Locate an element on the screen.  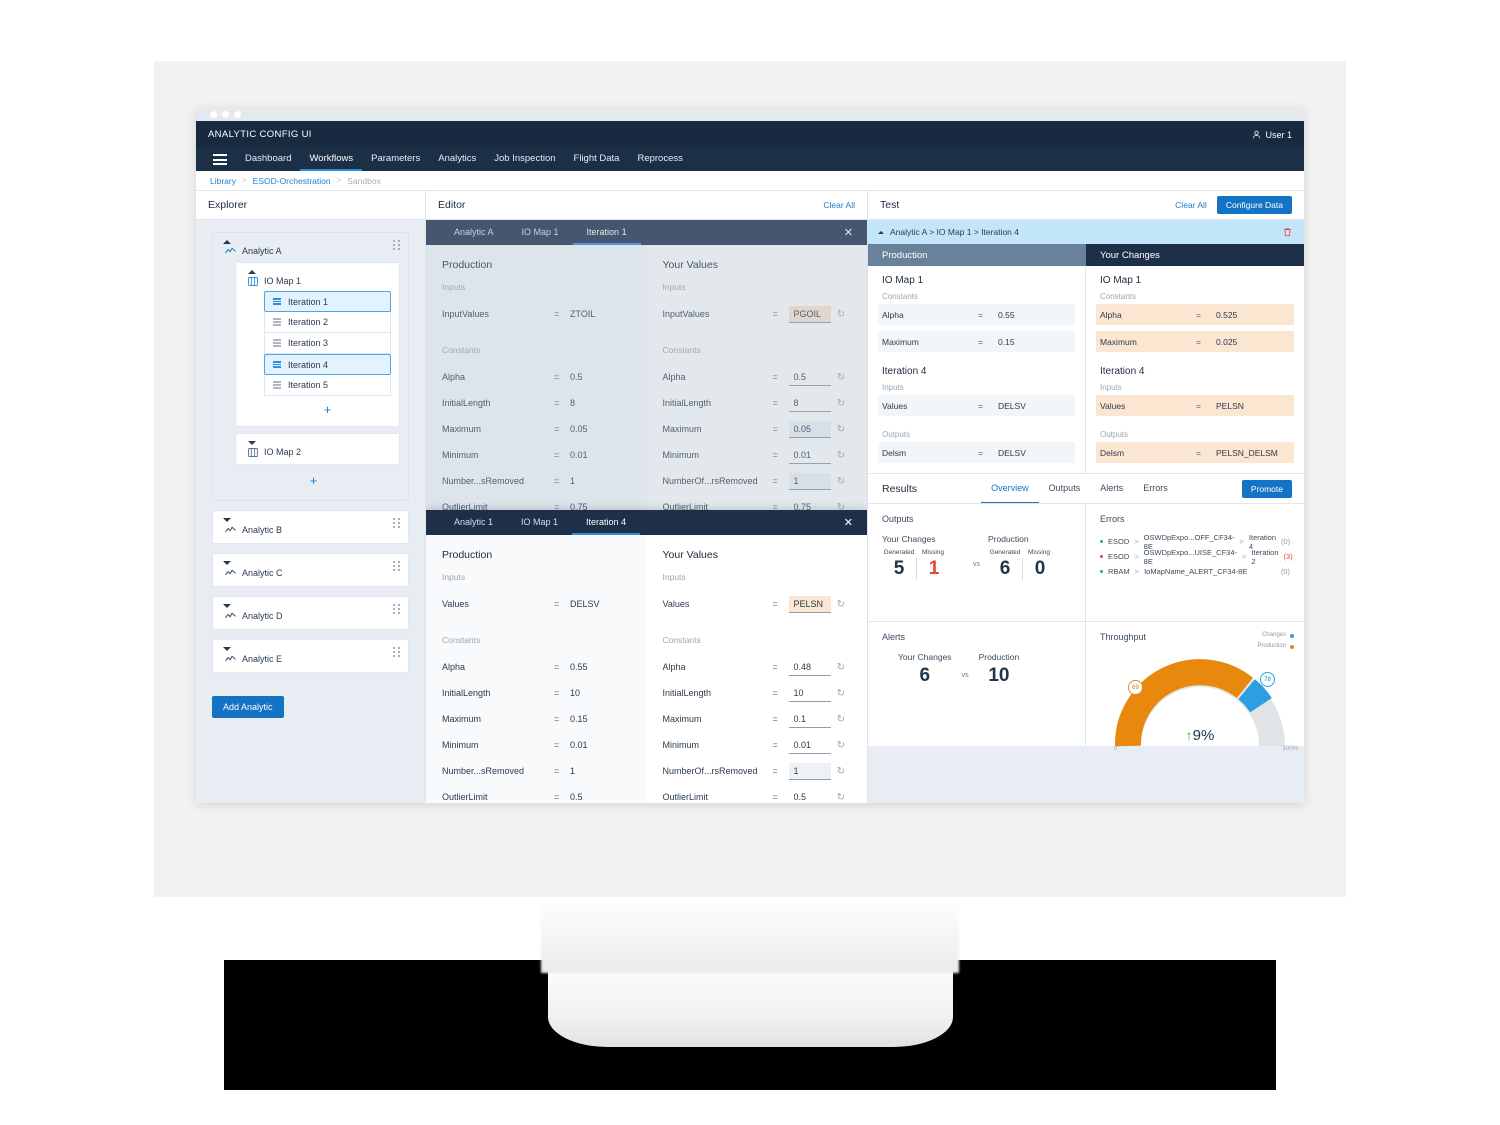
param-value: PELSN_DELSM is located at coordinates (1247, 452).